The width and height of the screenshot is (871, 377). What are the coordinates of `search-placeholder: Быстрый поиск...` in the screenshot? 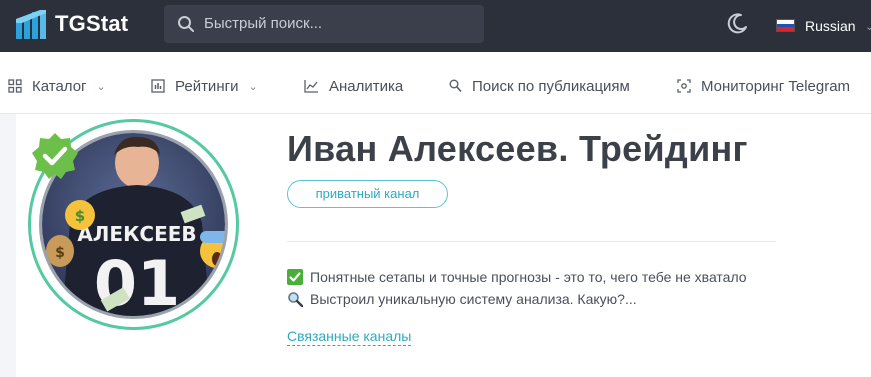 It's located at (263, 23).